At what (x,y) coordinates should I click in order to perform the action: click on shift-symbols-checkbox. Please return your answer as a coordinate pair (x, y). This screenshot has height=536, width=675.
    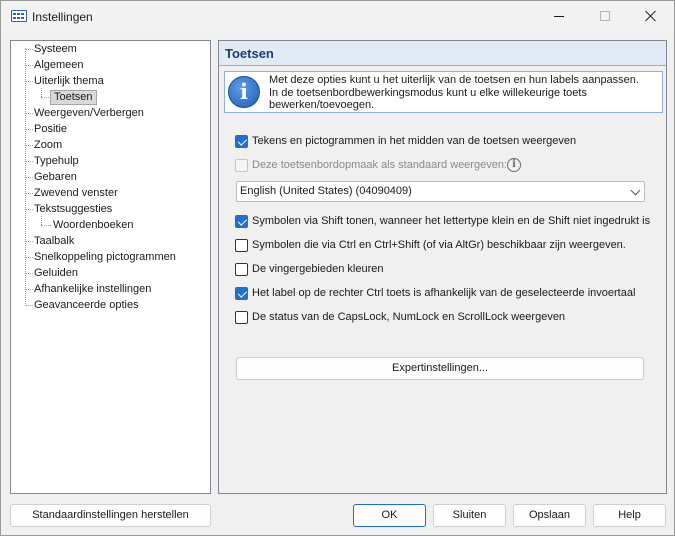
    Looking at the image, I should click on (241, 221).